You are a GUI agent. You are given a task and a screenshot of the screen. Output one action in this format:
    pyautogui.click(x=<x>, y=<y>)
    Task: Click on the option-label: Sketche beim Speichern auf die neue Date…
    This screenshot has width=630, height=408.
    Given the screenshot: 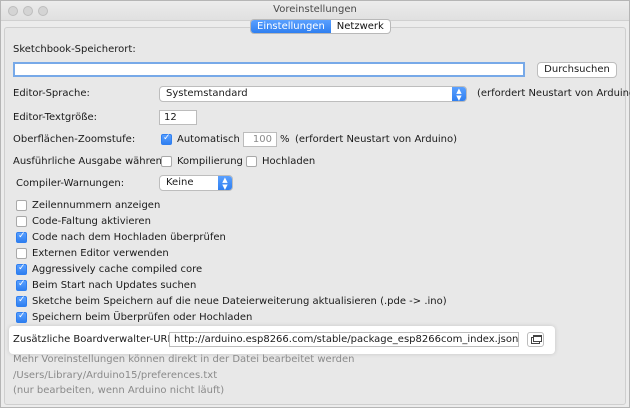 What is the action you would take?
    pyautogui.click(x=239, y=301)
    